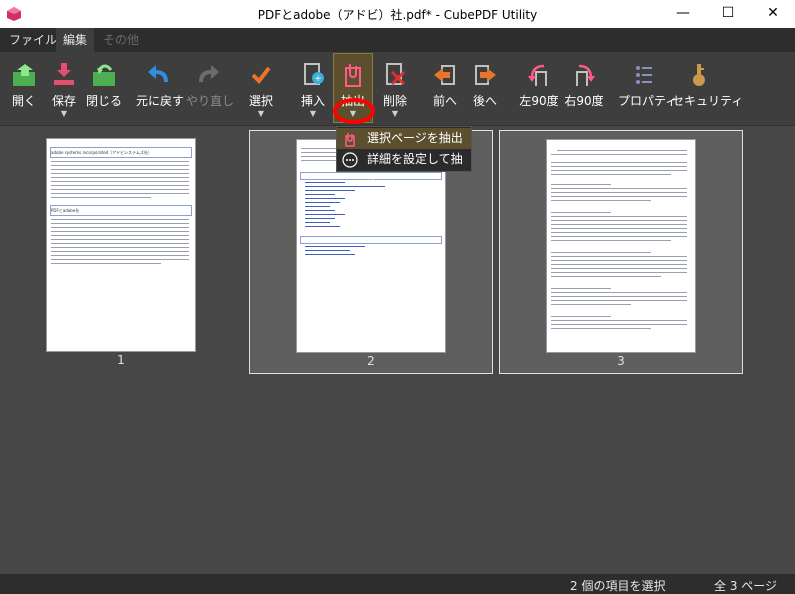  What do you see at coordinates (537, 75) in the screenshot?
I see `rotate-left-icon` at bounding box center [537, 75].